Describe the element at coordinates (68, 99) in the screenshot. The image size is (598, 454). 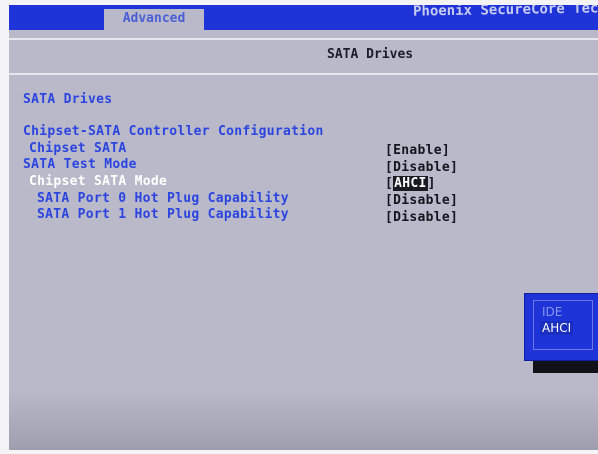
I see `section-title: SATA Drives` at that location.